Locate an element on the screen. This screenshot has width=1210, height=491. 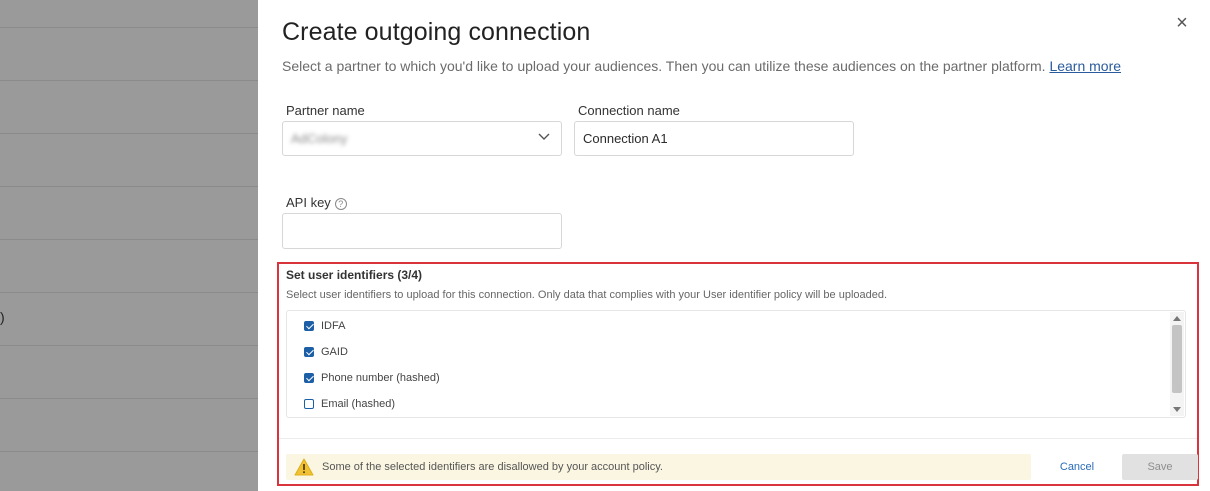
api-key-label-text: API key is located at coordinates (308, 202).